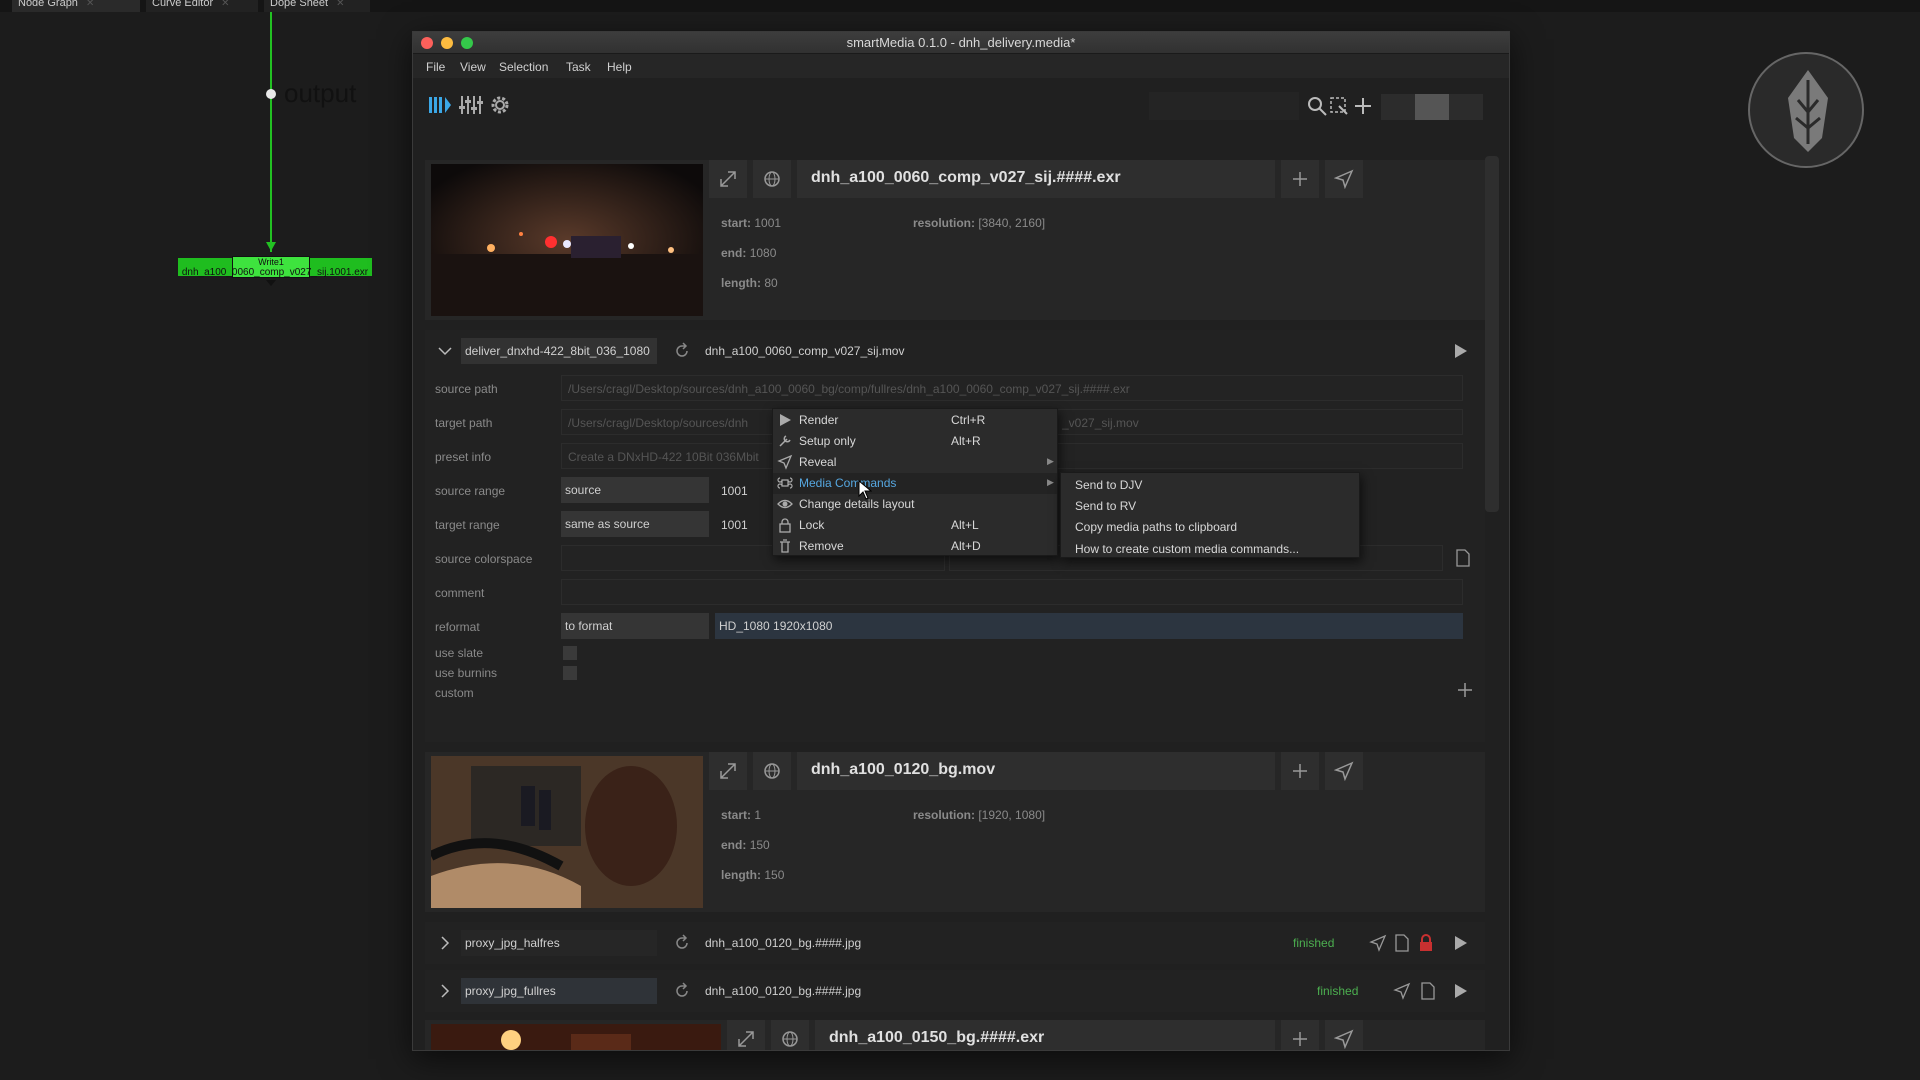  What do you see at coordinates (1398, 107) in the screenshot?
I see `view-toggle-left` at bounding box center [1398, 107].